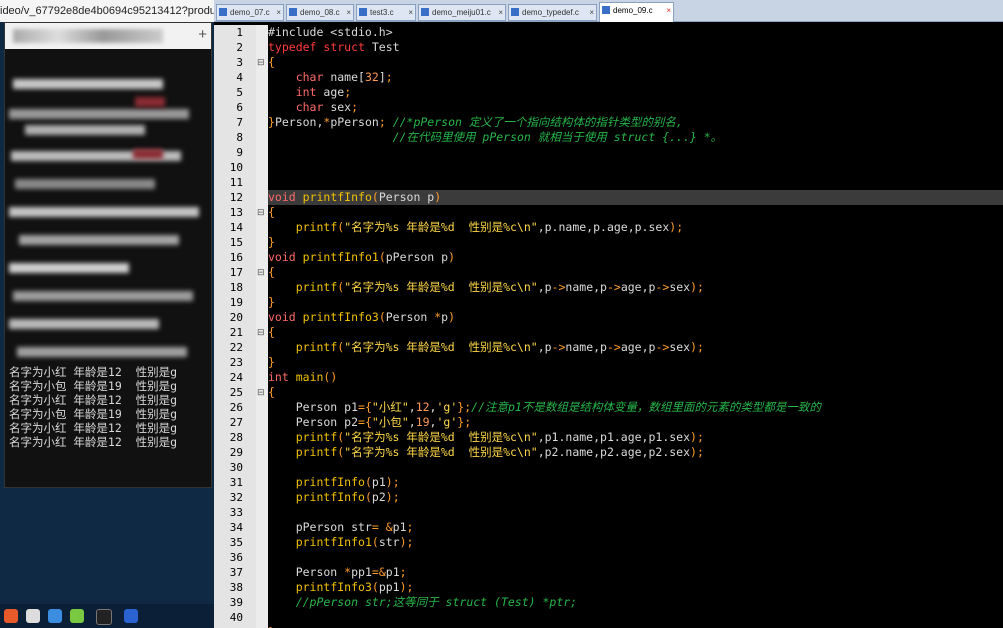  I want to click on editor-tab: demo_typedef.c ×, so click(552, 12).